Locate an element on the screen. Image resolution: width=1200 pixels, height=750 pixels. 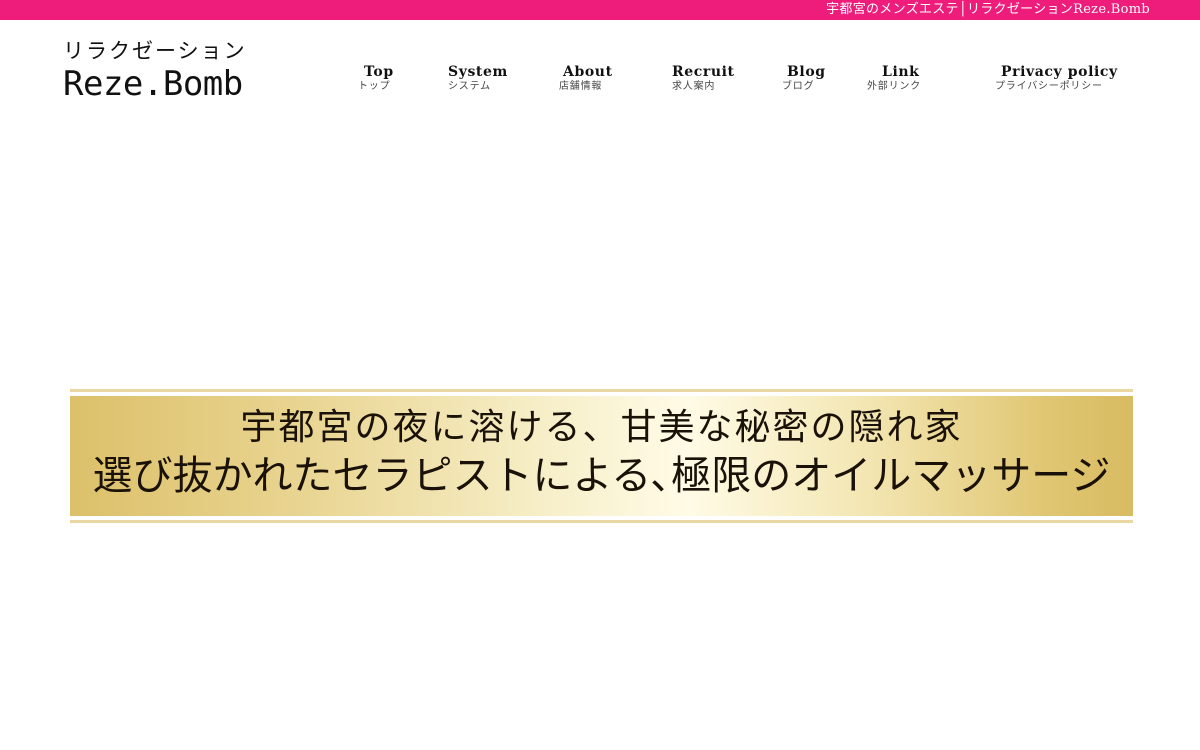
nav-item-blog: Blog ブログ is located at coordinates (804, 78).